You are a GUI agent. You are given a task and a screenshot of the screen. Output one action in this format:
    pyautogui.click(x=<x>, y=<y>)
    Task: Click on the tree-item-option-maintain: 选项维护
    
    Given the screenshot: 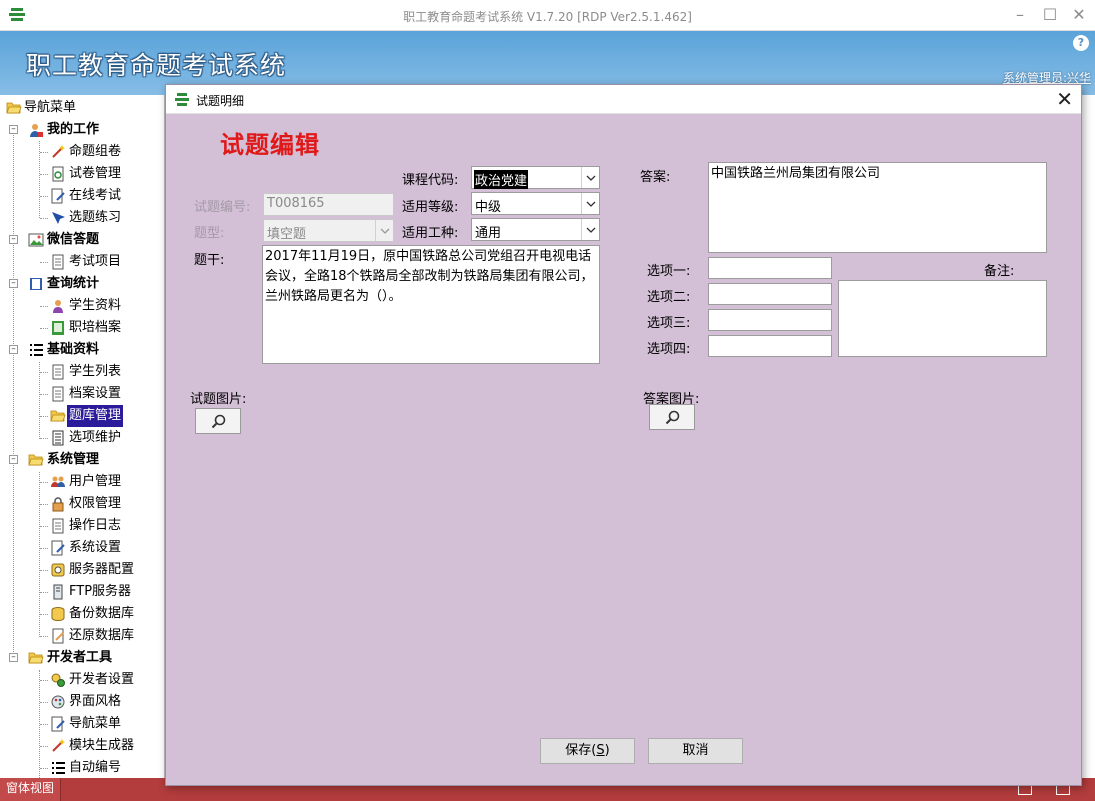 What is the action you would take?
    pyautogui.click(x=82, y=438)
    